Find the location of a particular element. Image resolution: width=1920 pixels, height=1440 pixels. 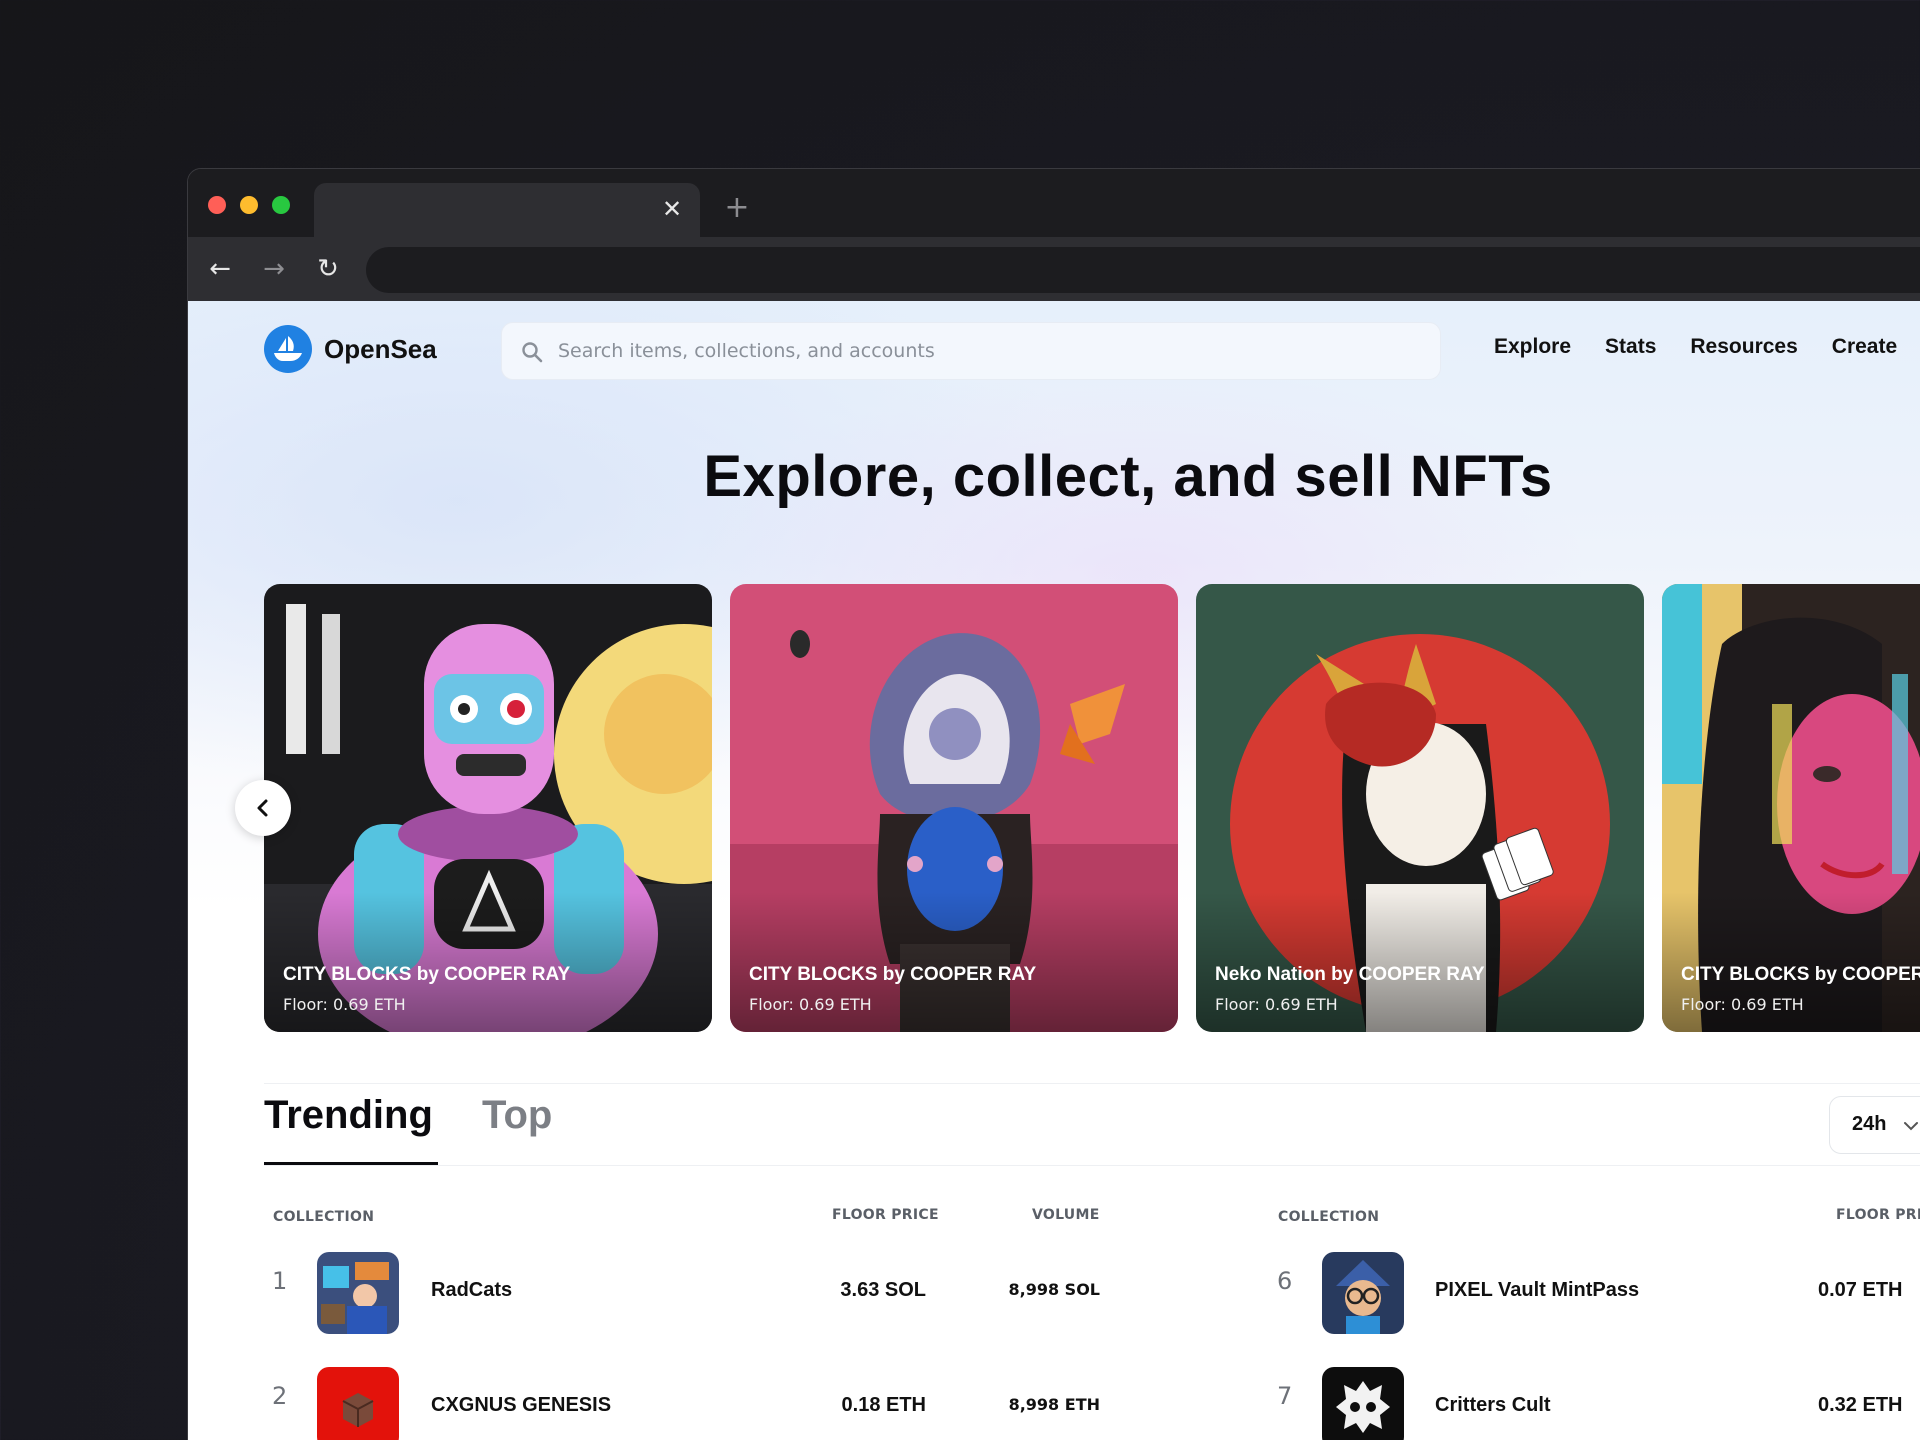

nav-stats: Stats is located at coordinates (1630, 347).